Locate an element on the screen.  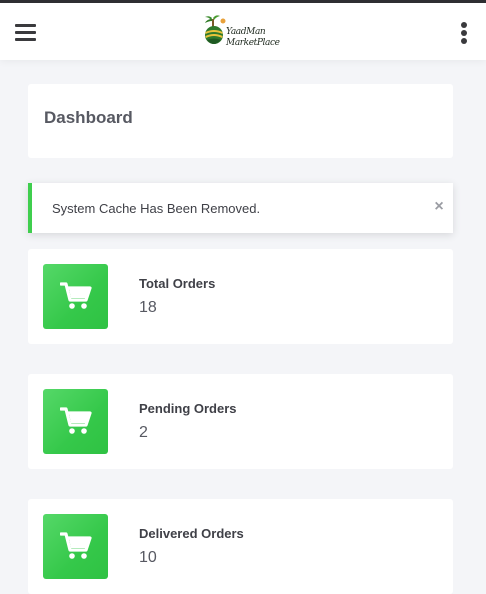
logo-line2: MarketPlace is located at coordinates (253, 43).